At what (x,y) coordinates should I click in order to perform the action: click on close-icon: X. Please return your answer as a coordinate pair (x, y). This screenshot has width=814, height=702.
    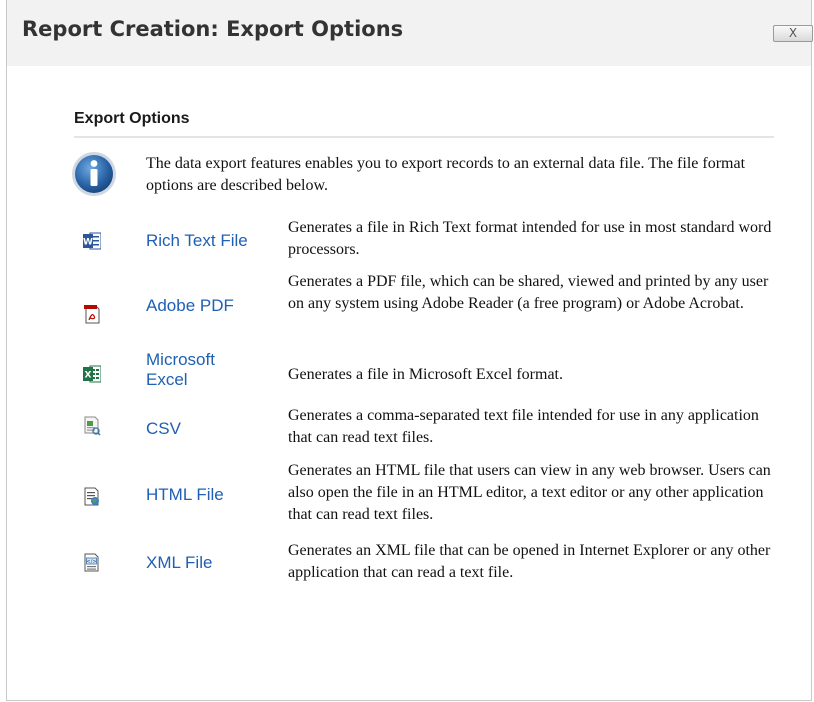
    Looking at the image, I should click on (793, 33).